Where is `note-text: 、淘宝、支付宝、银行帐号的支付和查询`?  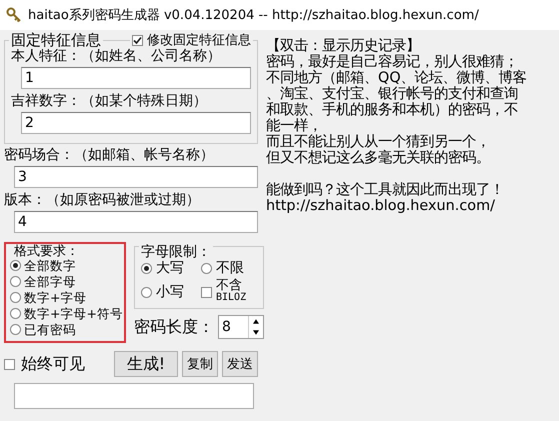 note-text: 、淘宝、支付宝、银行帐号的支付和查询 is located at coordinates (392, 94).